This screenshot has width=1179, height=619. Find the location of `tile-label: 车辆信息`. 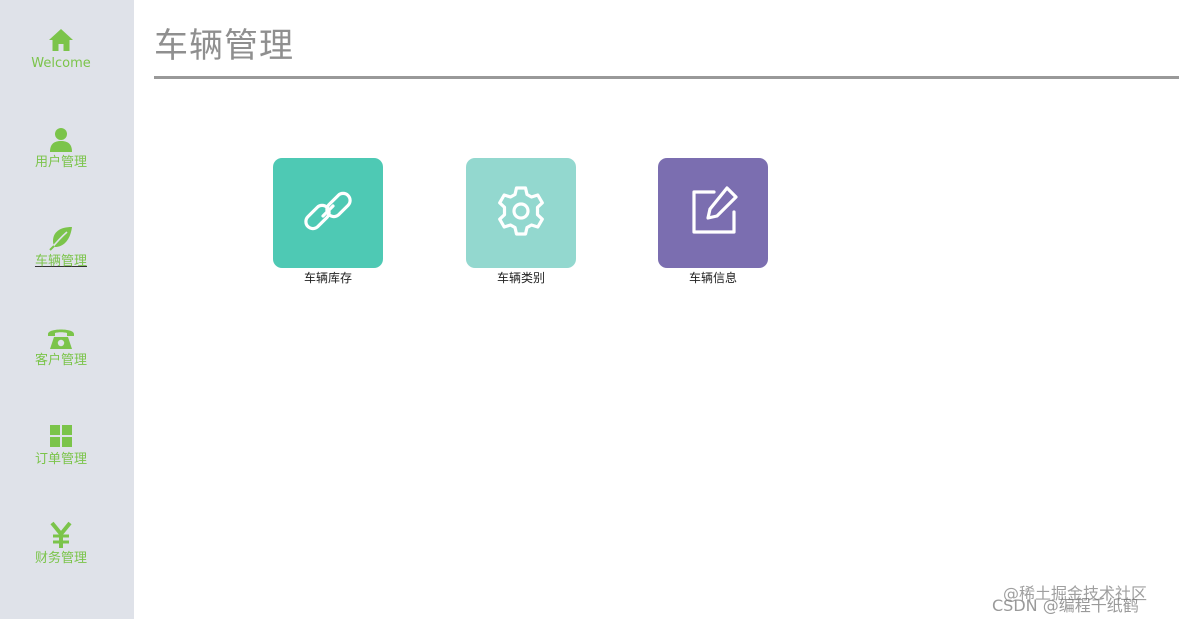

tile-label: 车辆信息 is located at coordinates (712, 278).